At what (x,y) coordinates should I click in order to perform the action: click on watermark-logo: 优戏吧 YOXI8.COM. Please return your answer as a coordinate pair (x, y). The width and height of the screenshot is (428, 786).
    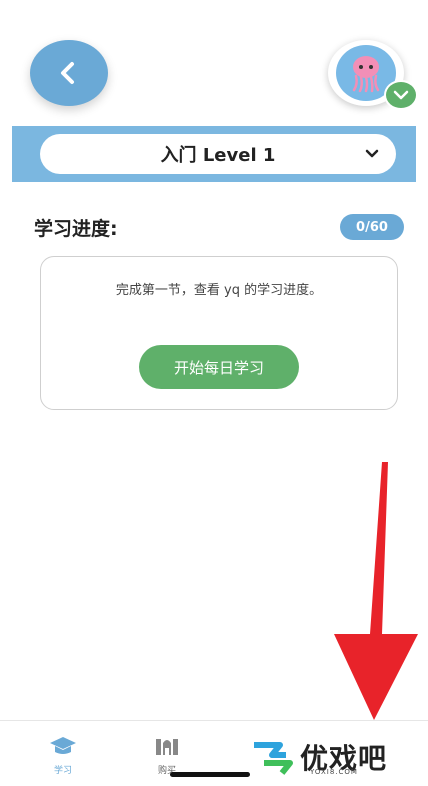
    Looking at the image, I should click on (339, 757).